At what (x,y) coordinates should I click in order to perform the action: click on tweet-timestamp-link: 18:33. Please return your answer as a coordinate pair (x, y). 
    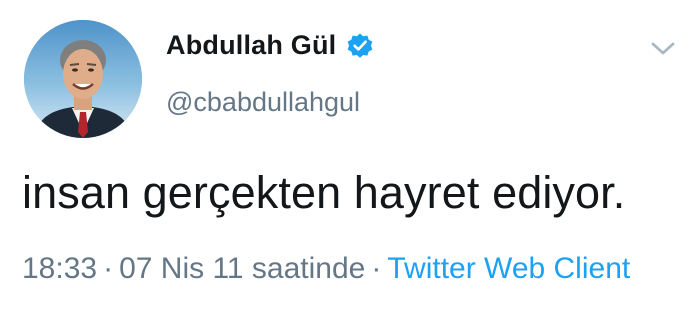
    Looking at the image, I should click on (59, 268).